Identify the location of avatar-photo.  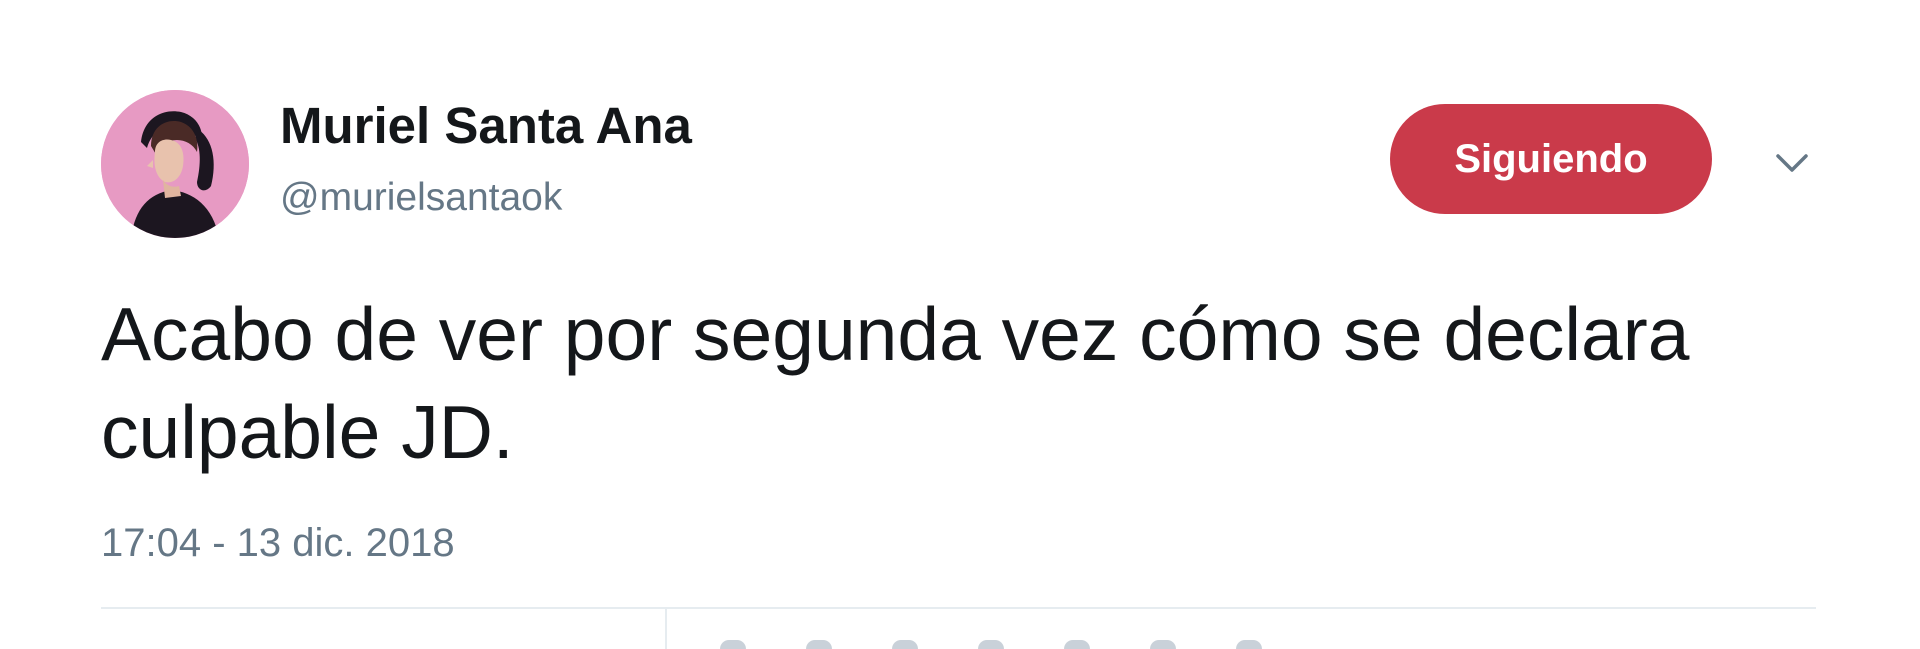
(175, 164).